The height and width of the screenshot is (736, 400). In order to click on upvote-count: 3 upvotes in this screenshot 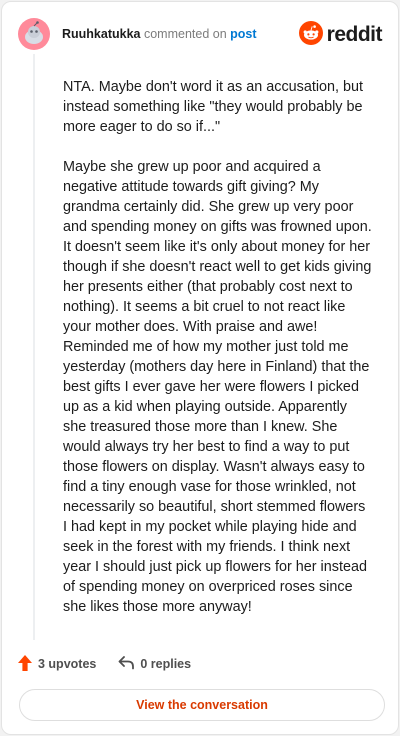, I will do `click(67, 664)`.